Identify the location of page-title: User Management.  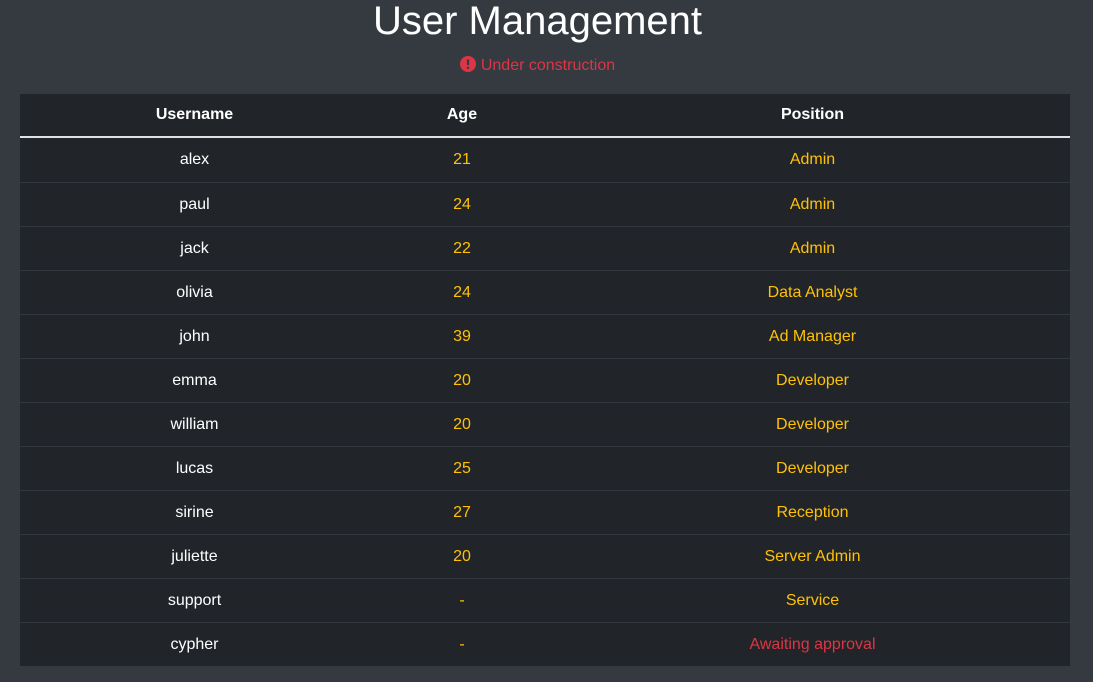
(537, 21).